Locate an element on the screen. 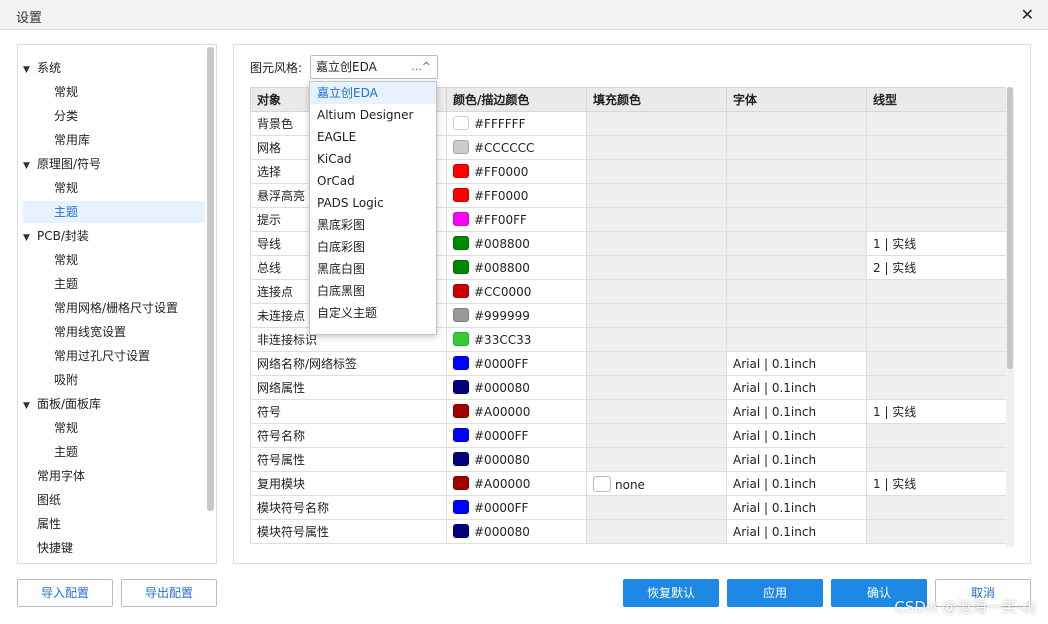  tree-item: 常用库 is located at coordinates (114, 140).